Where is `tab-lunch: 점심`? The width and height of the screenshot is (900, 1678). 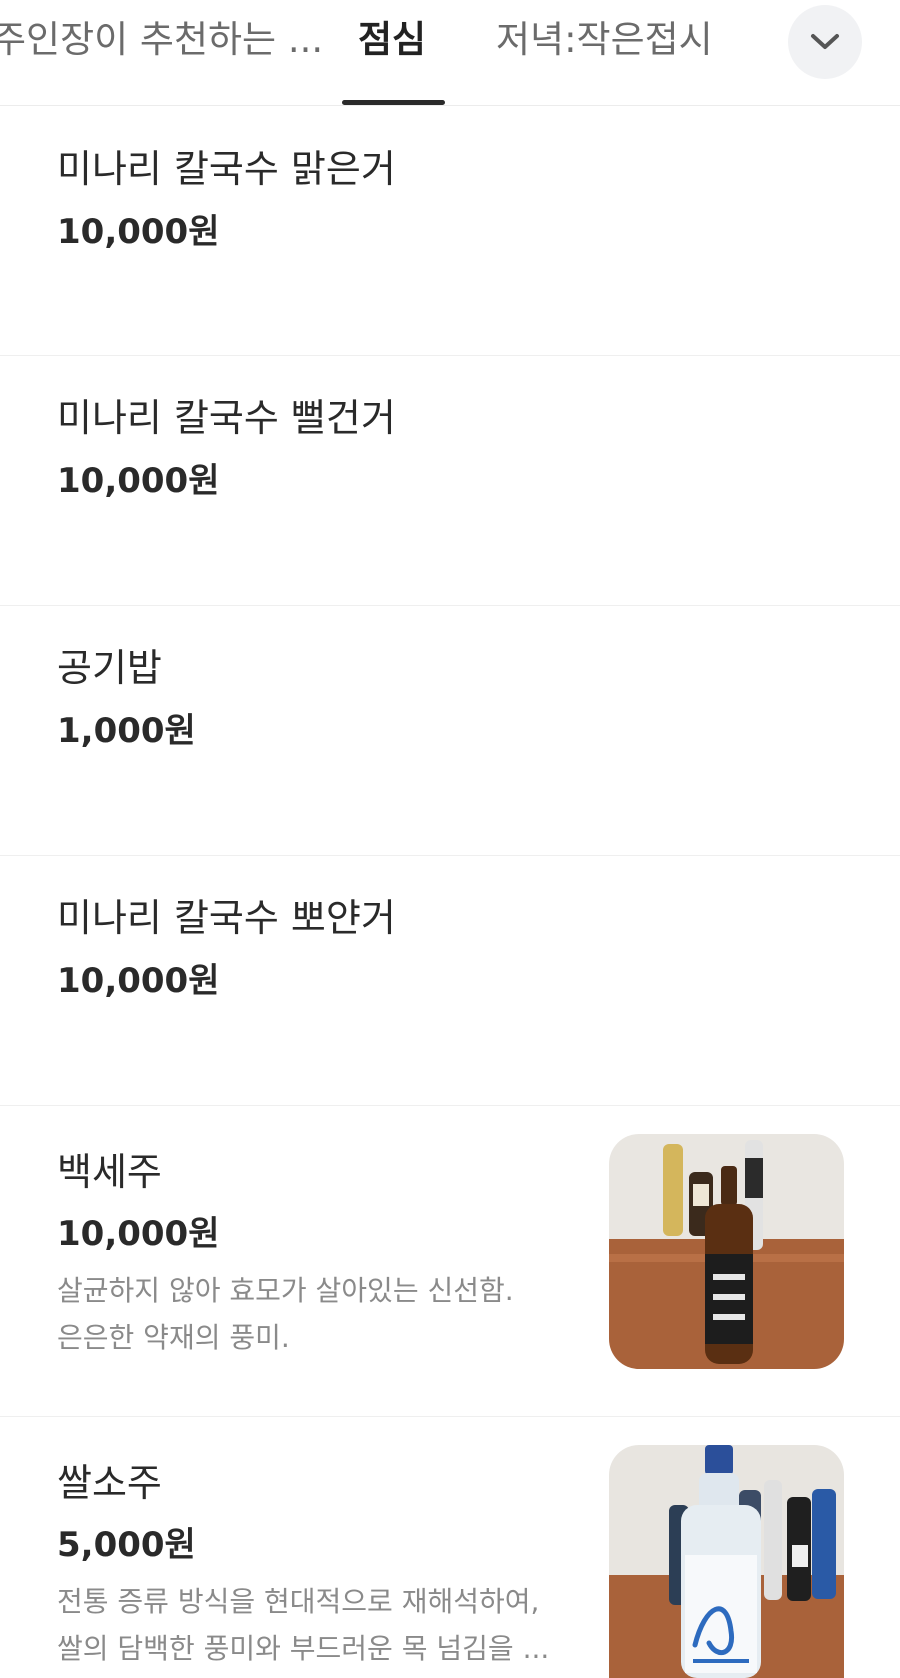
tab-lunch: 점심 is located at coordinates (392, 40).